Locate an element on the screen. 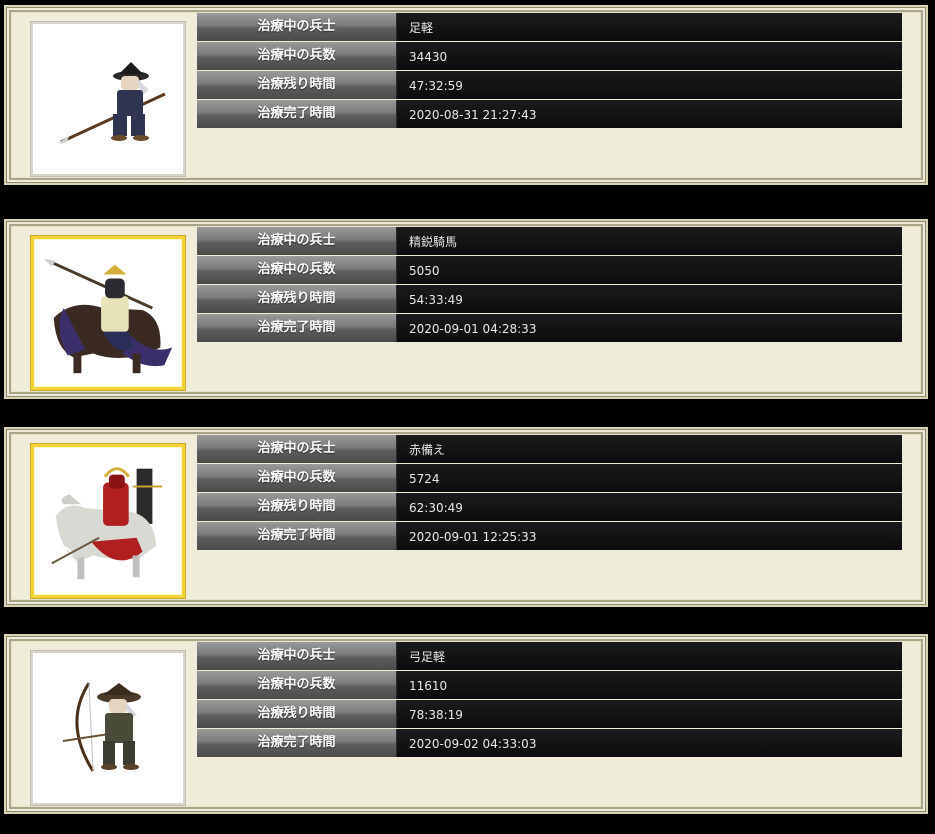 This screenshot has width=935, height=834. row-remaining: 治療残り時間 78:38:19 is located at coordinates (549, 714).